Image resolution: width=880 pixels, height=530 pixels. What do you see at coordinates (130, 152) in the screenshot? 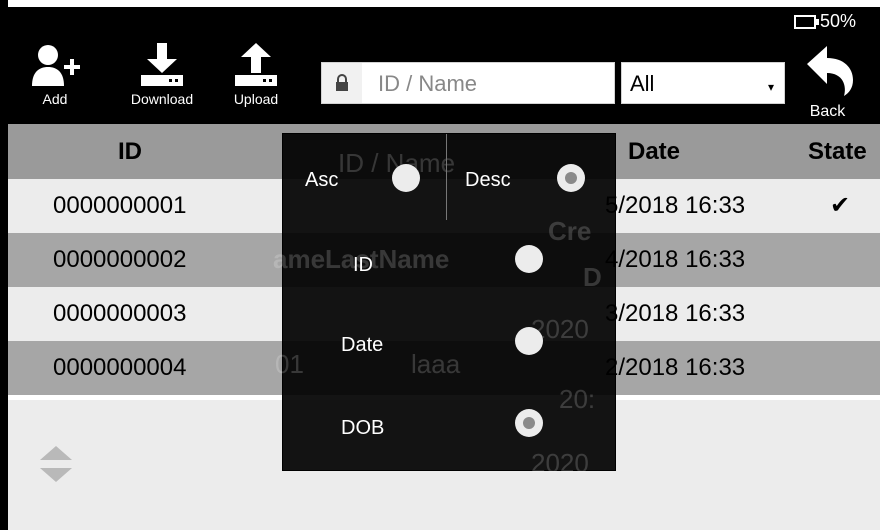
I see `column-header-id: ID` at bounding box center [130, 152].